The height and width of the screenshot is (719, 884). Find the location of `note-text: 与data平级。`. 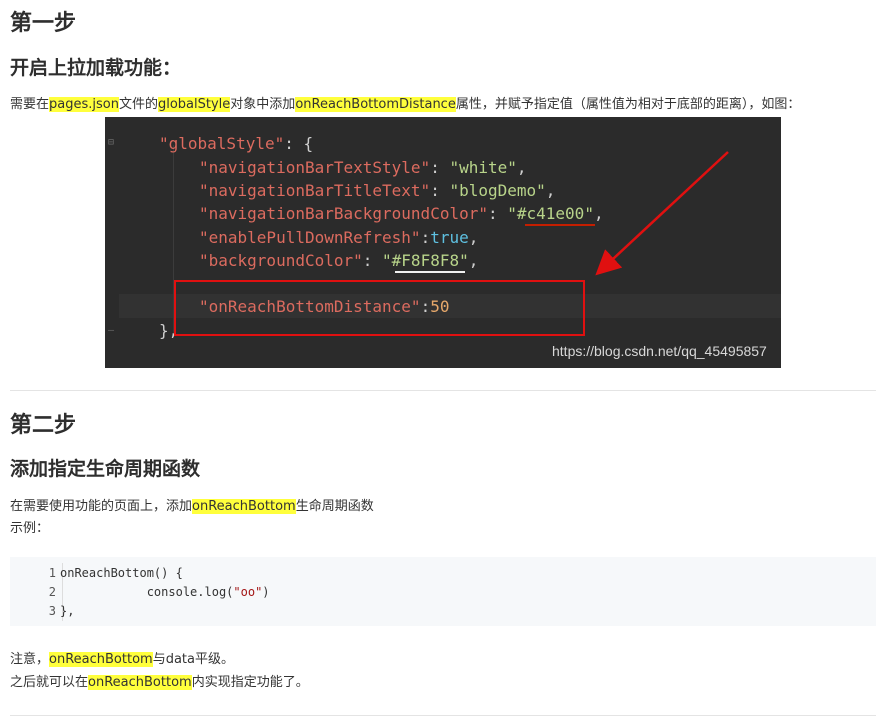

note-text: 与data平级。 is located at coordinates (193, 659).